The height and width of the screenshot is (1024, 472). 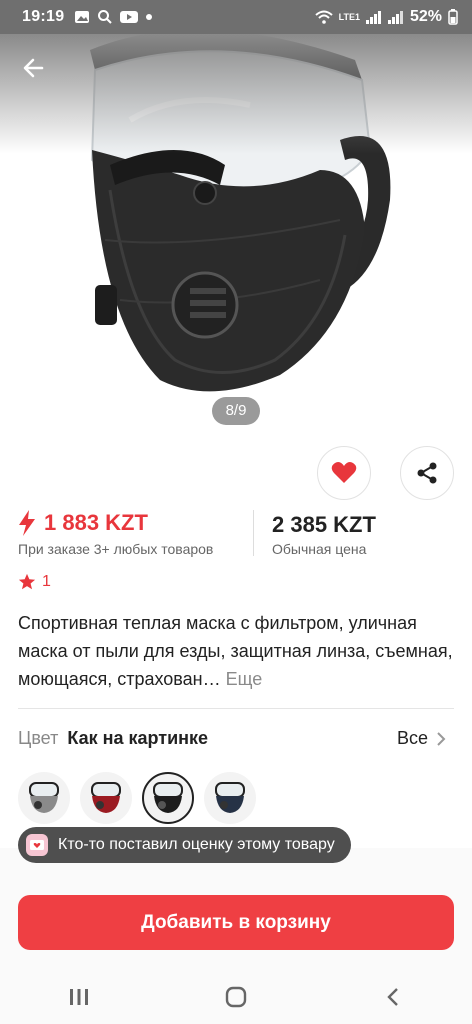 I want to click on system-nav-bar, so click(x=236, y=997).